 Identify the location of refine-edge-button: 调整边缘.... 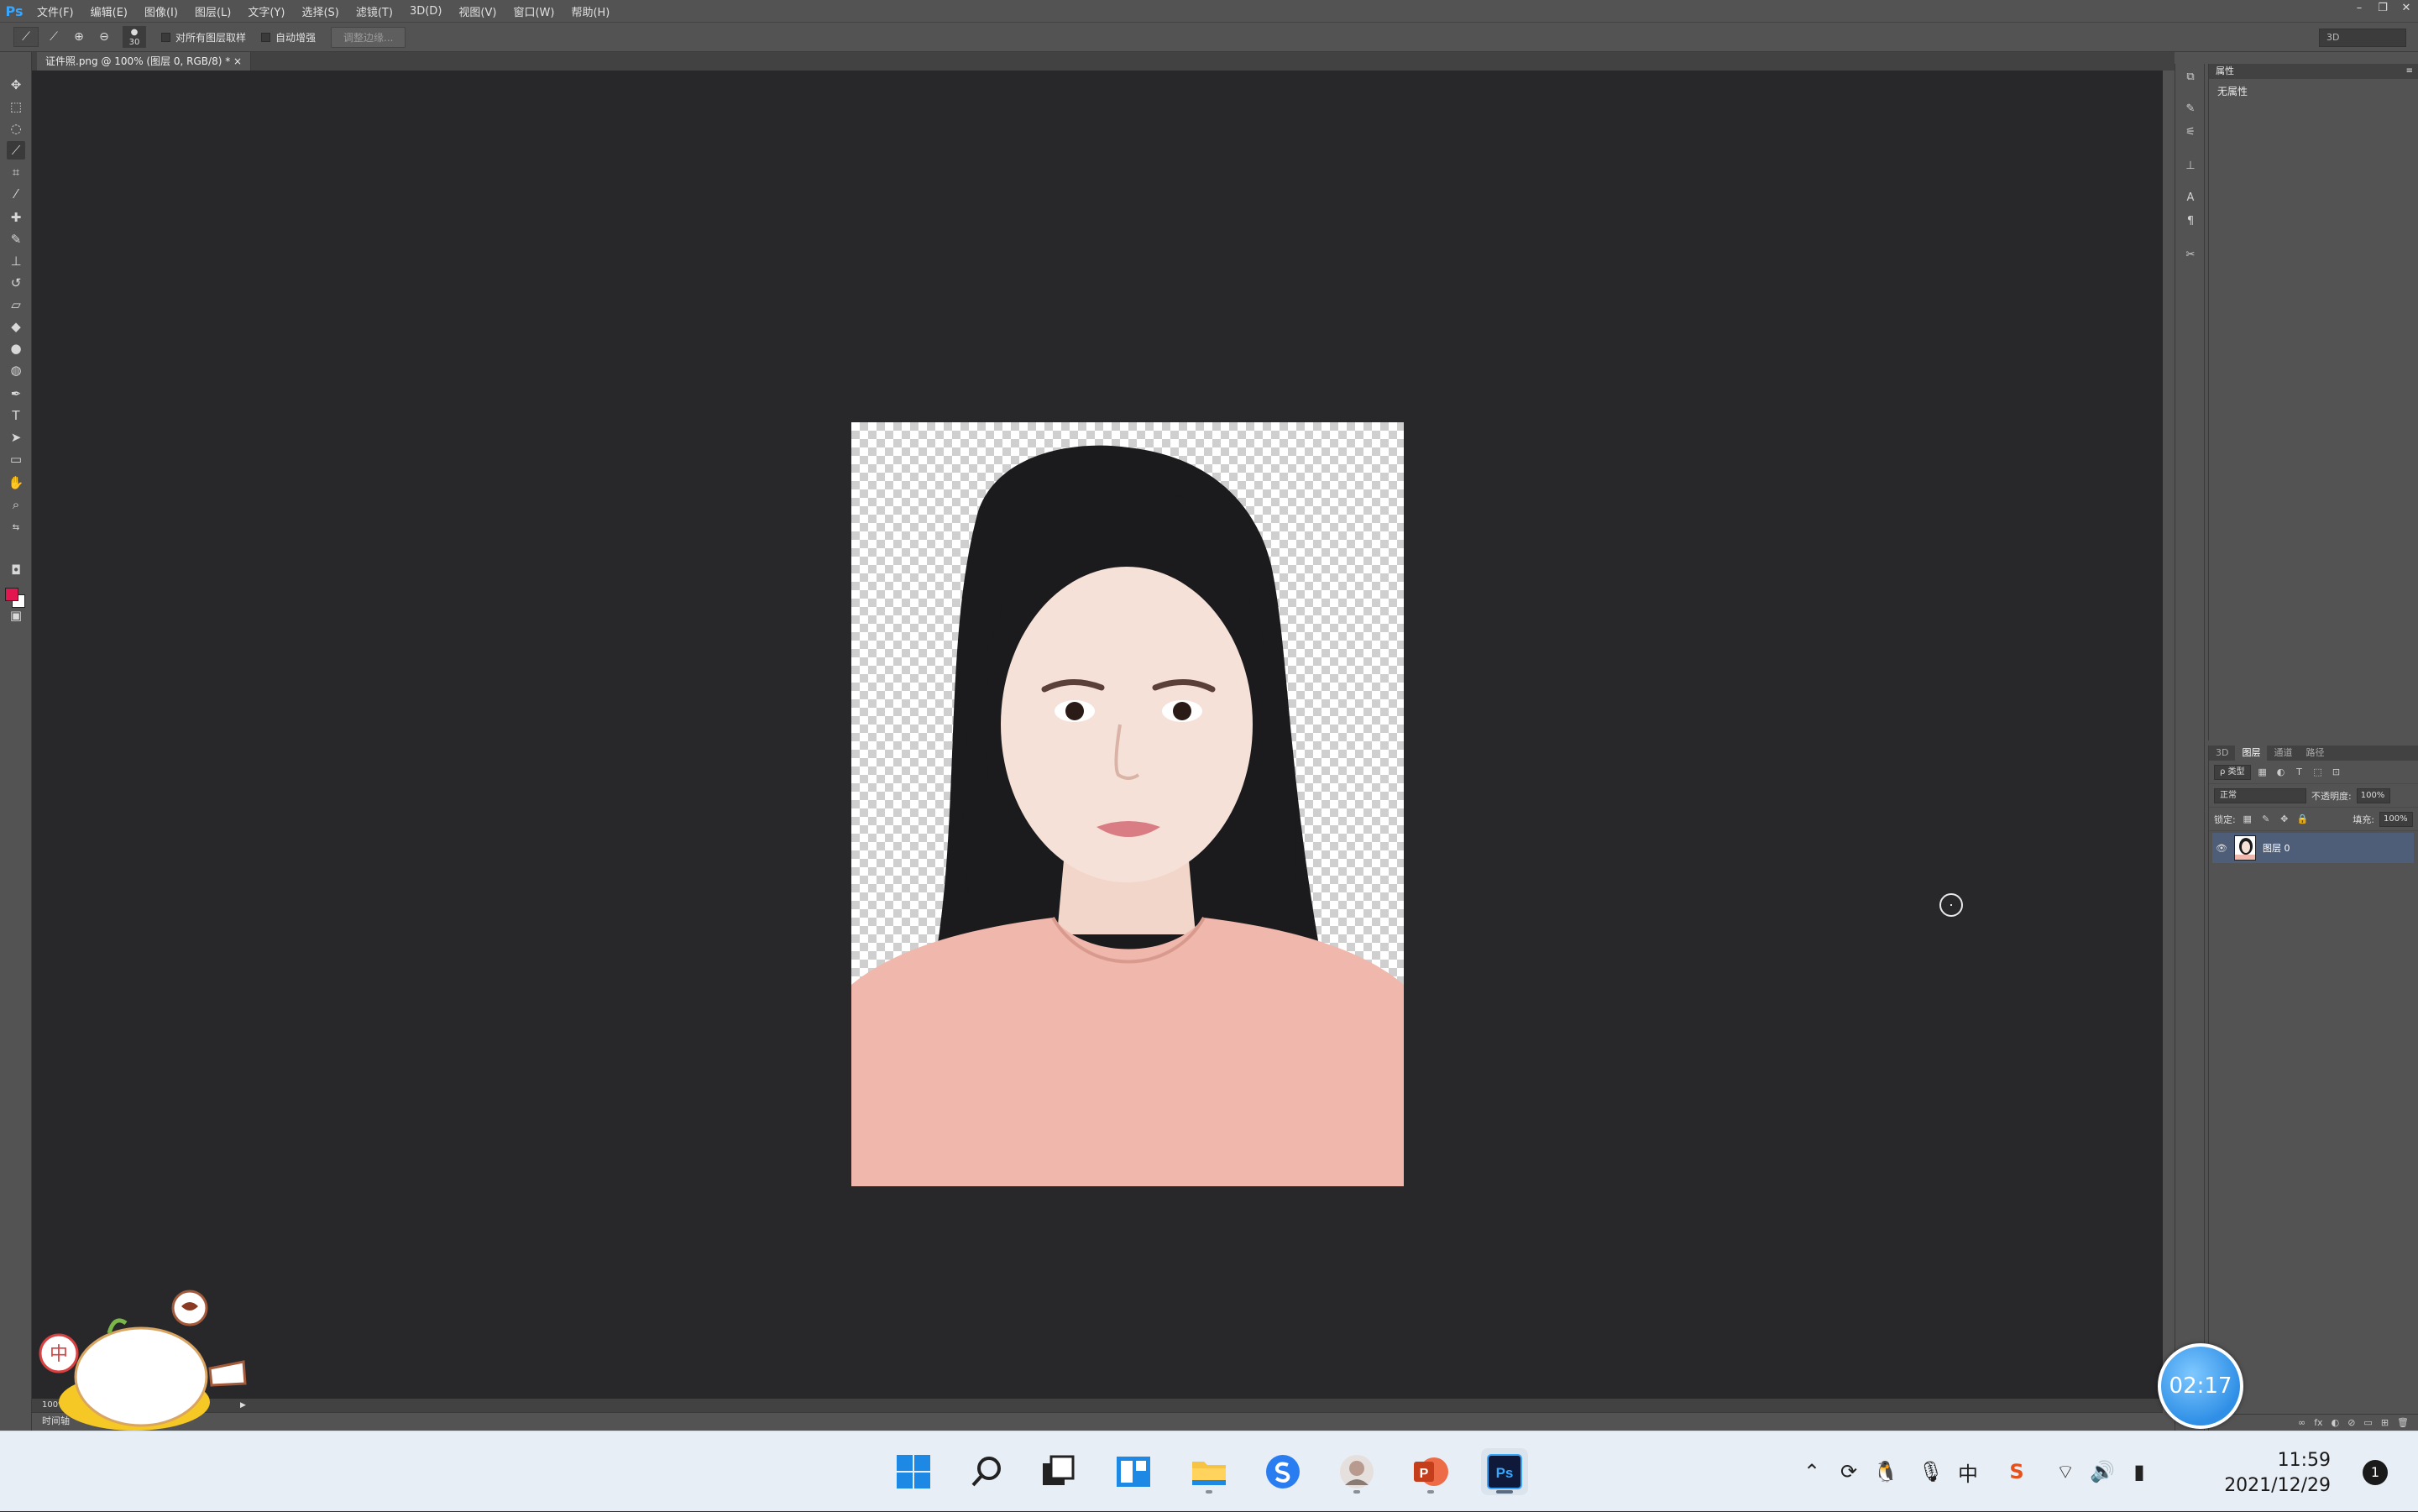
(368, 37).